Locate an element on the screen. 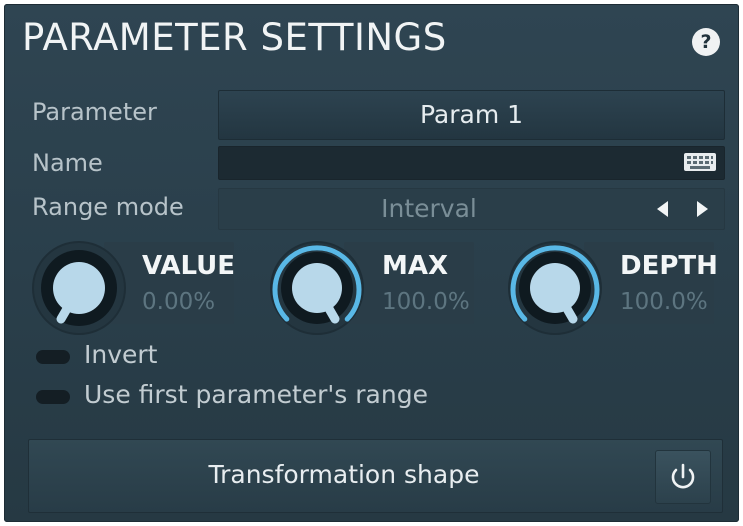  range-mode-selector: Interval is located at coordinates (471, 209).